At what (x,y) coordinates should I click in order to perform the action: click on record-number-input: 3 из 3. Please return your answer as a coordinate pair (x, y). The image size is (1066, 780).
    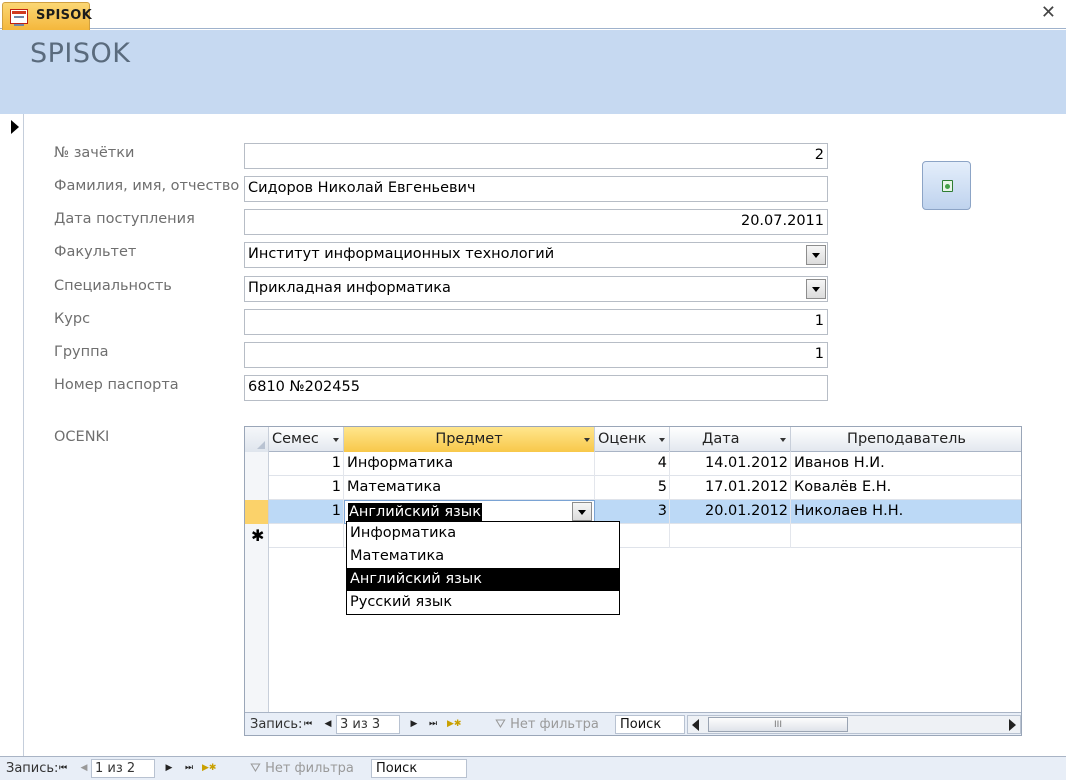
    Looking at the image, I should click on (368, 724).